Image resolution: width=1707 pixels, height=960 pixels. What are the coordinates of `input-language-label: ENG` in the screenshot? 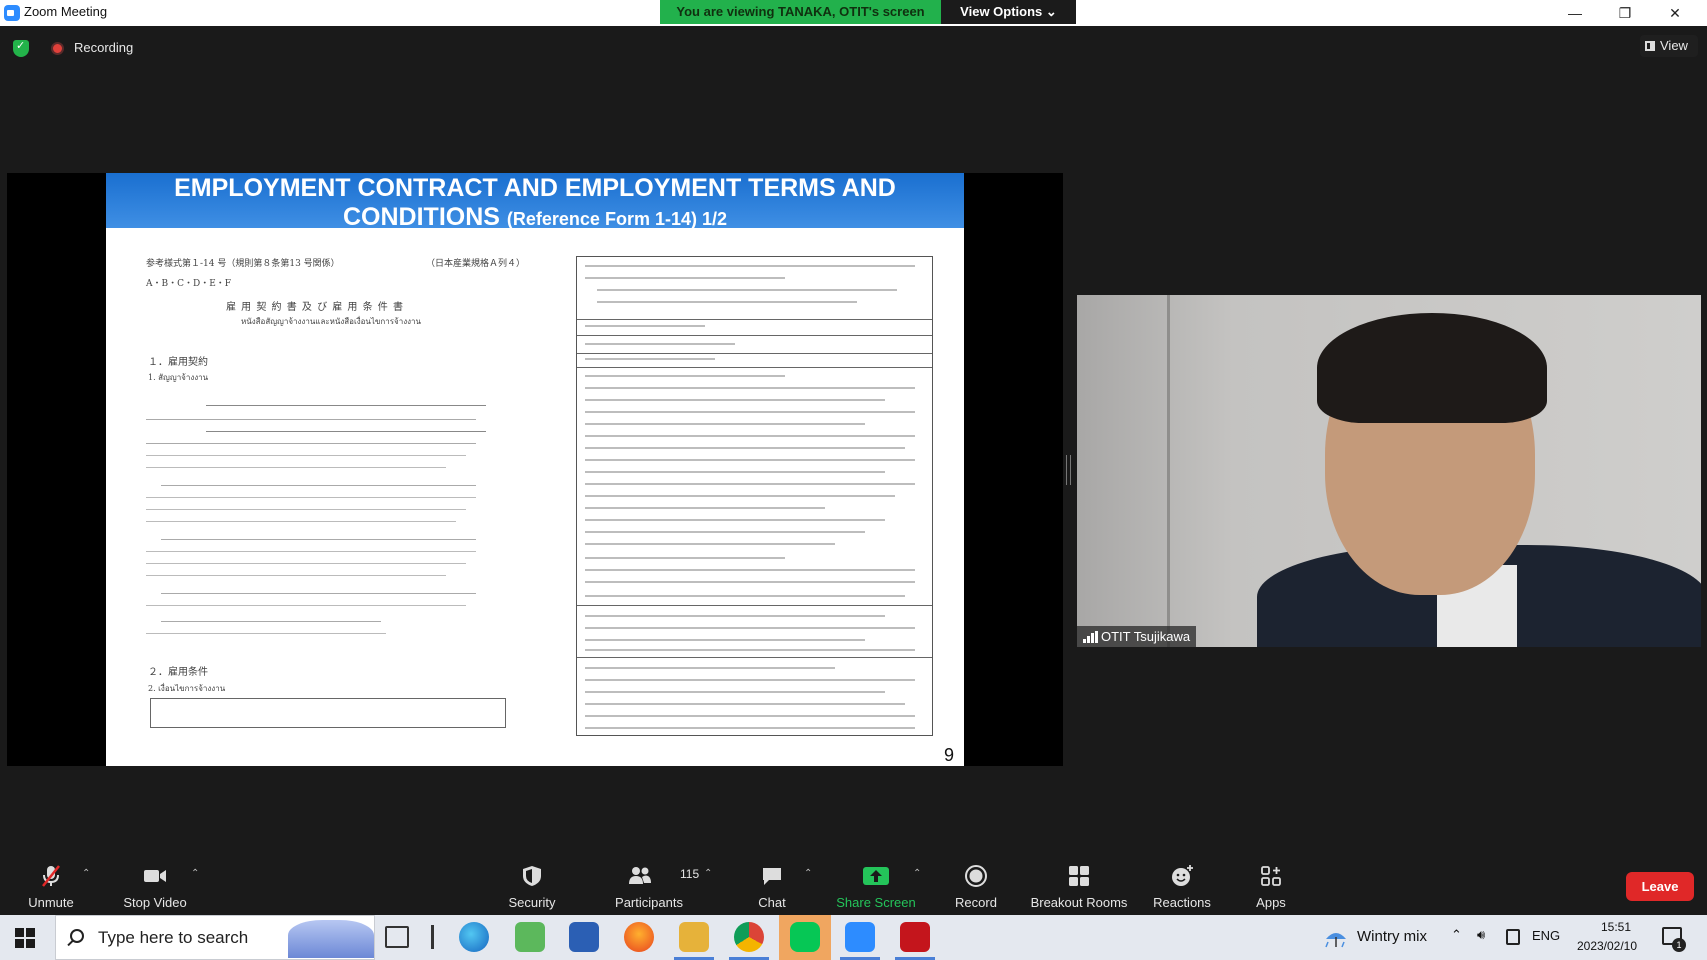 It's located at (1546, 935).